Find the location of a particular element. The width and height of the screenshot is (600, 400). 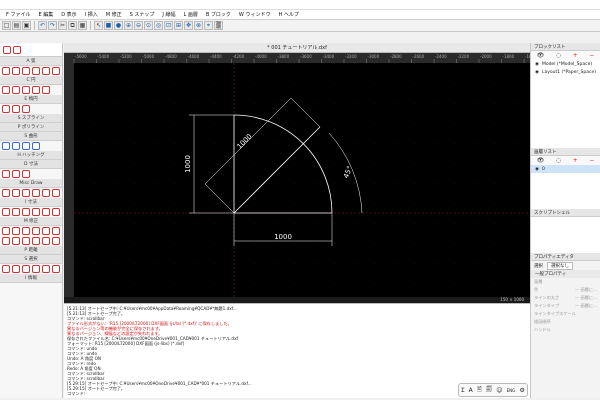

eye-icon: 👁 is located at coordinates (541, 160).